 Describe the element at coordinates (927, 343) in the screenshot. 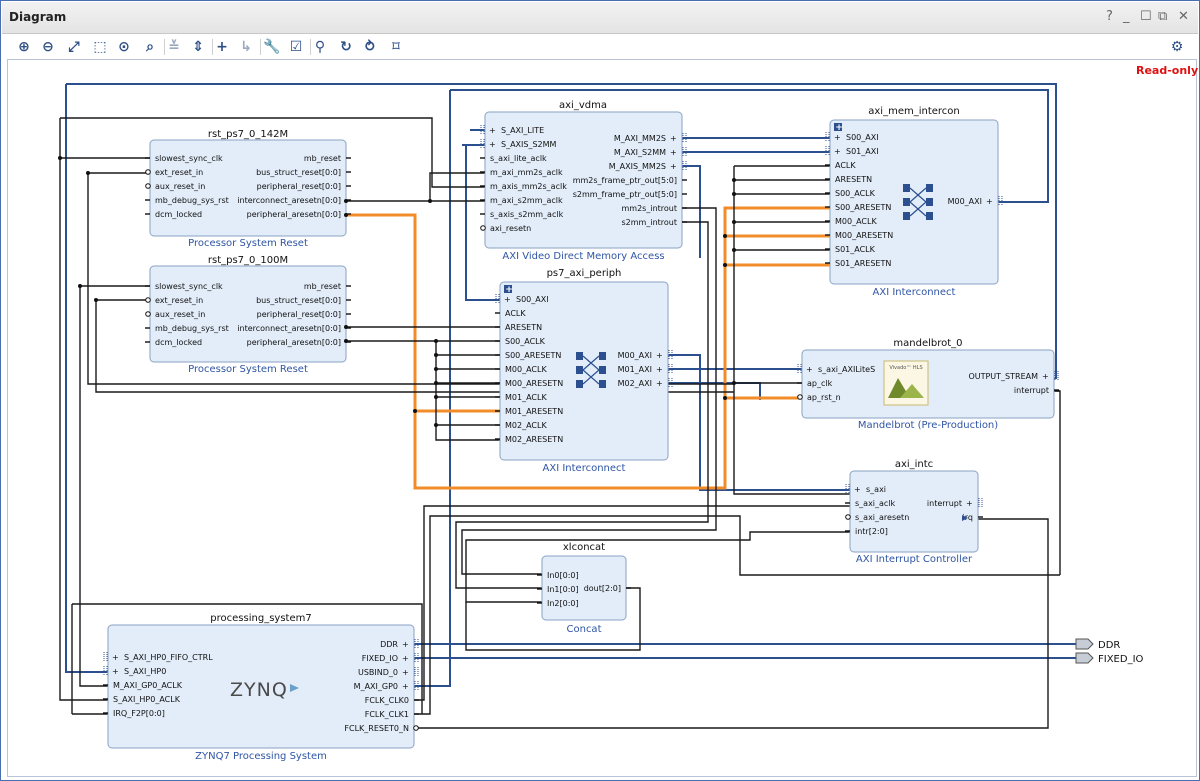

I see `block-instance-name: mandelbrot_0` at that location.